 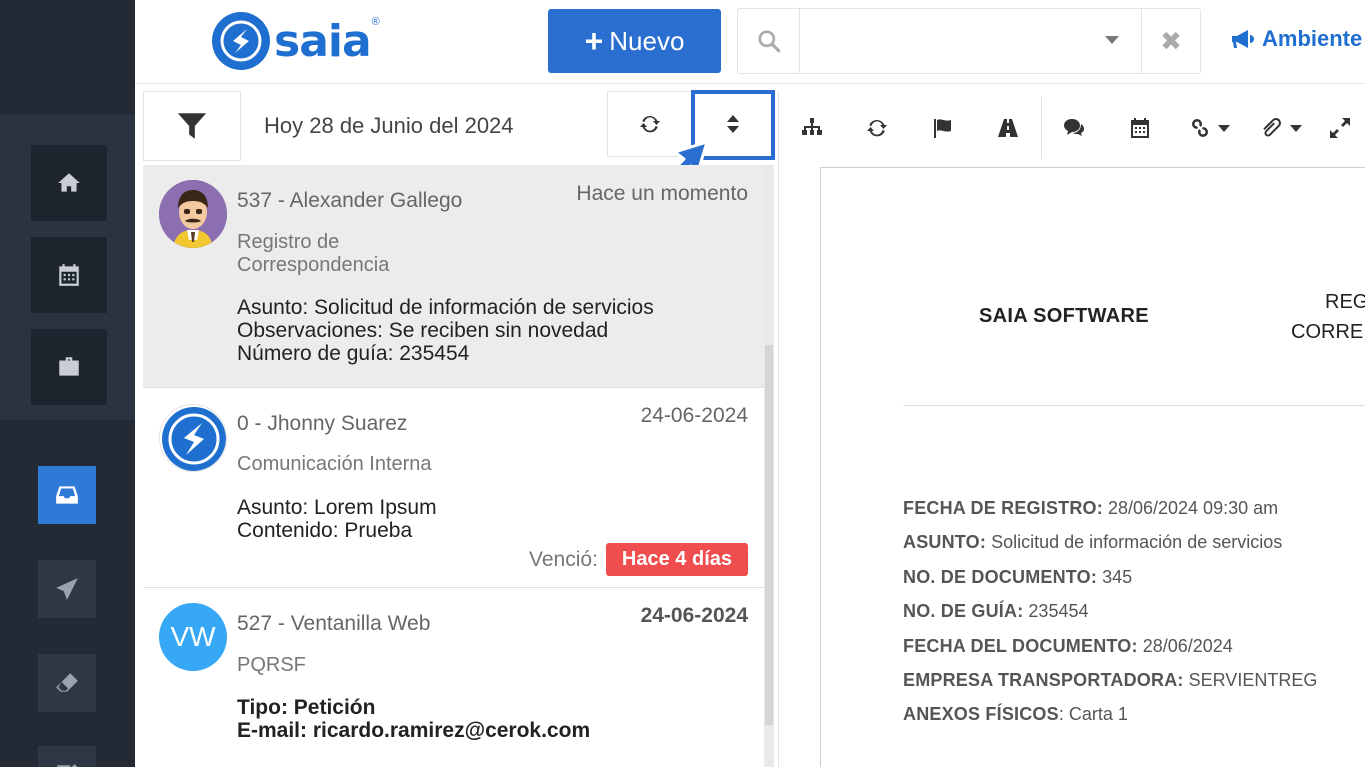 I want to click on left-sidebar, so click(x=67, y=383).